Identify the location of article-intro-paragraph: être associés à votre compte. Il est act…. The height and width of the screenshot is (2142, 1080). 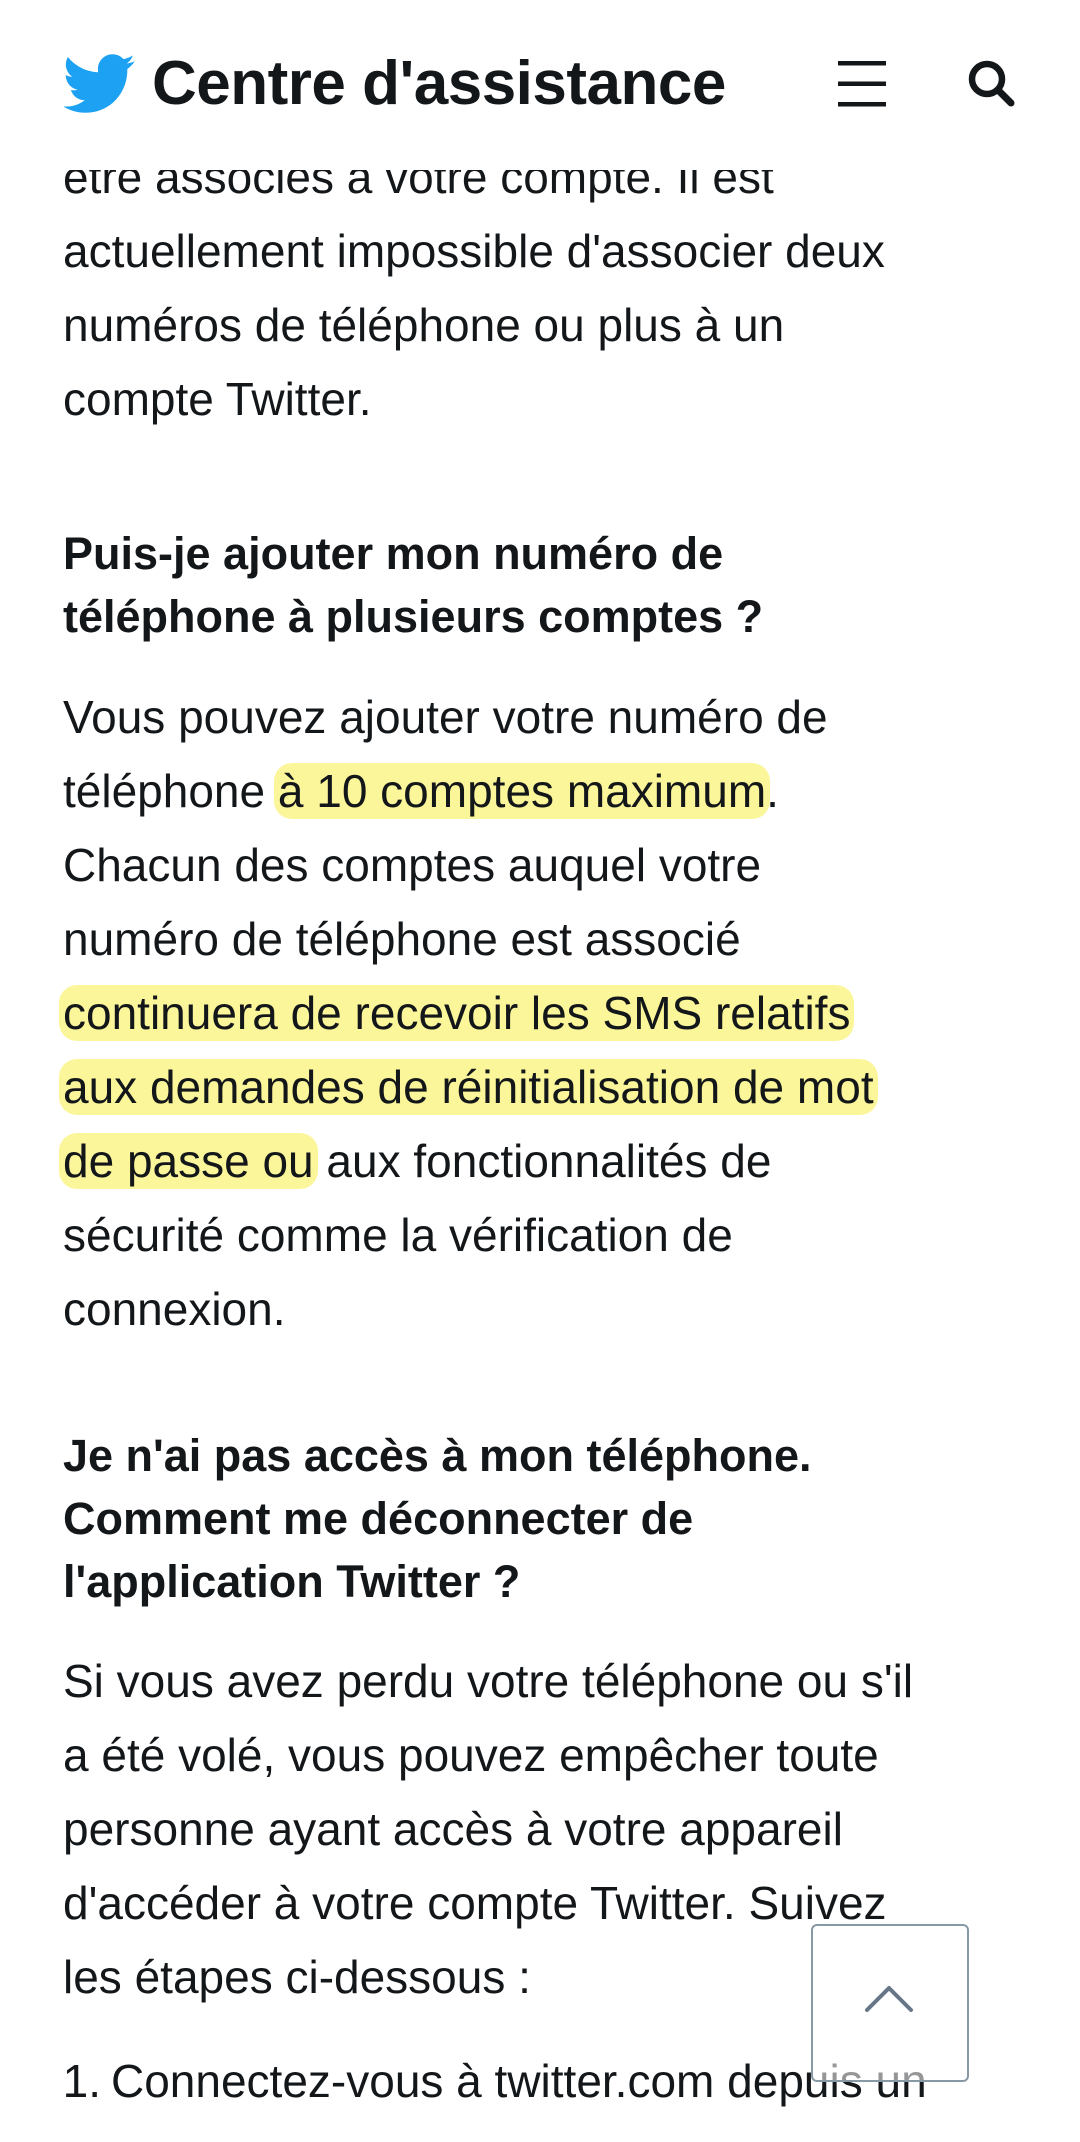
(543, 288).